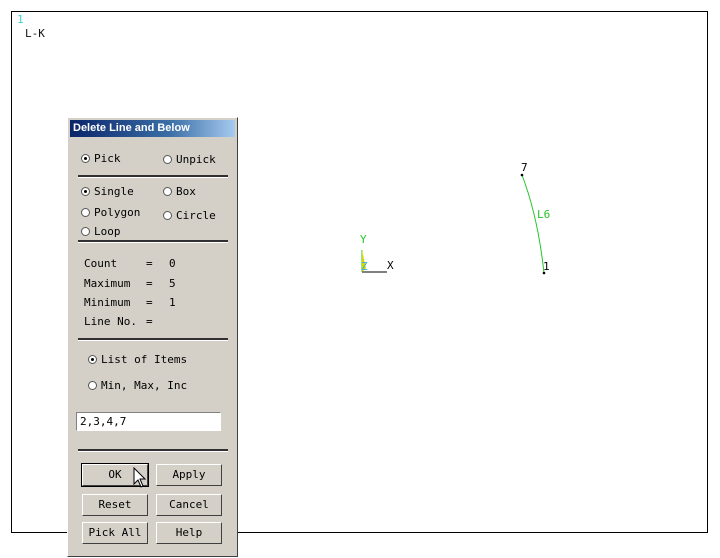  What do you see at coordinates (35, 33) in the screenshot?
I see `plot-label: L-K` at bounding box center [35, 33].